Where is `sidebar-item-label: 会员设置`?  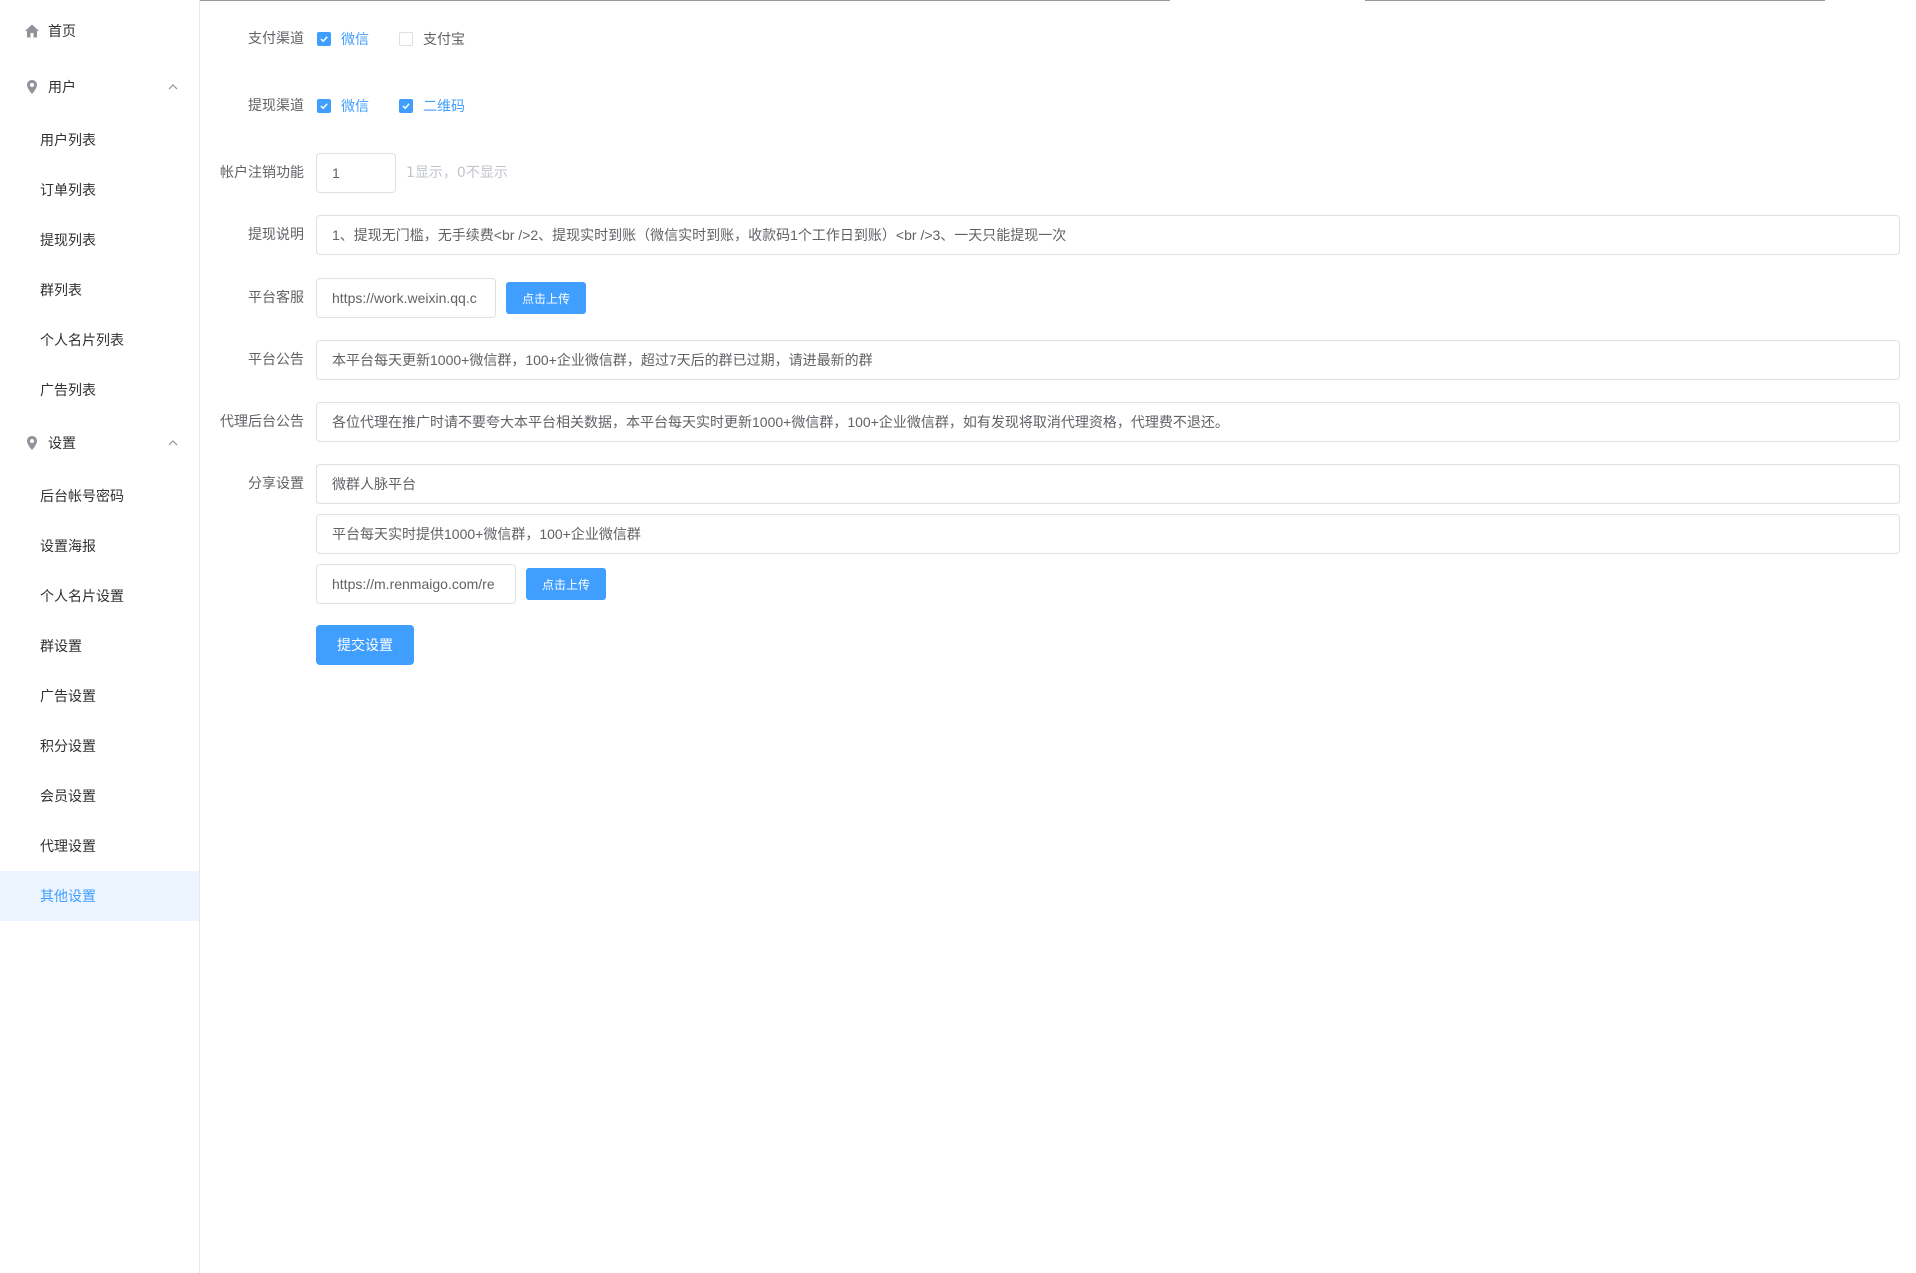 sidebar-item-label: 会员设置 is located at coordinates (68, 797).